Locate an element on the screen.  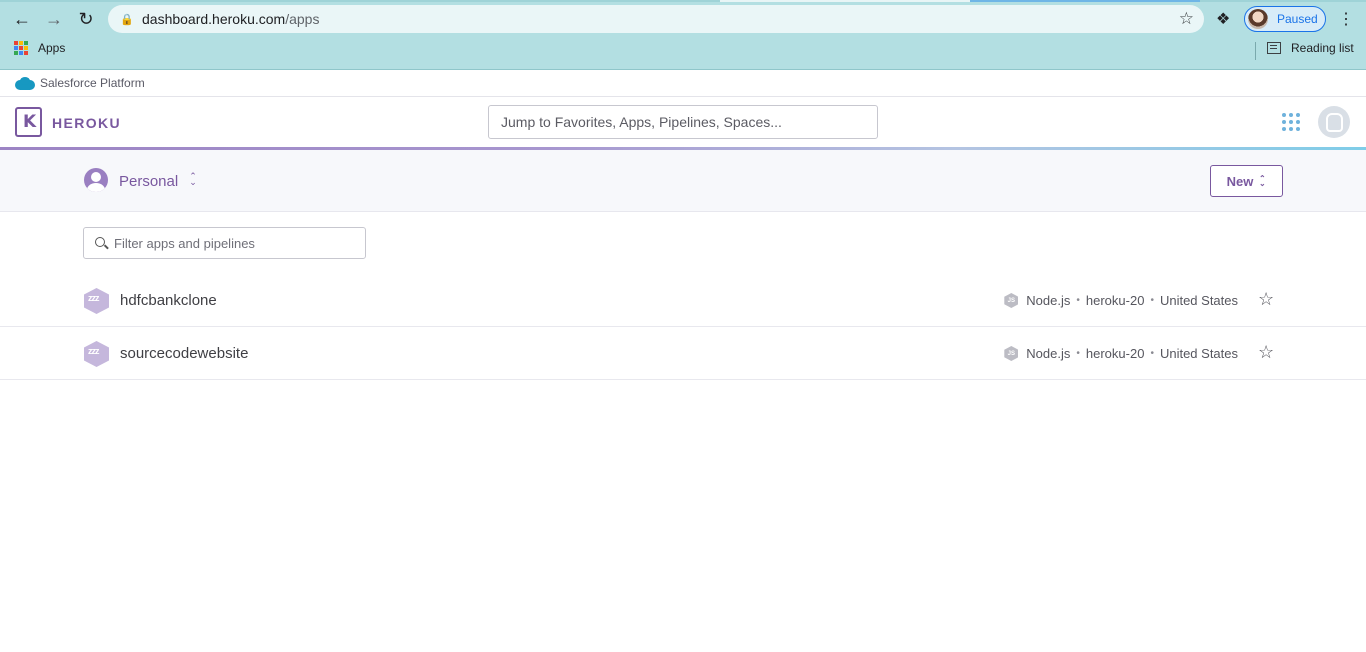
platform-label: Salesforce Platform is located at coordinates (92, 83).